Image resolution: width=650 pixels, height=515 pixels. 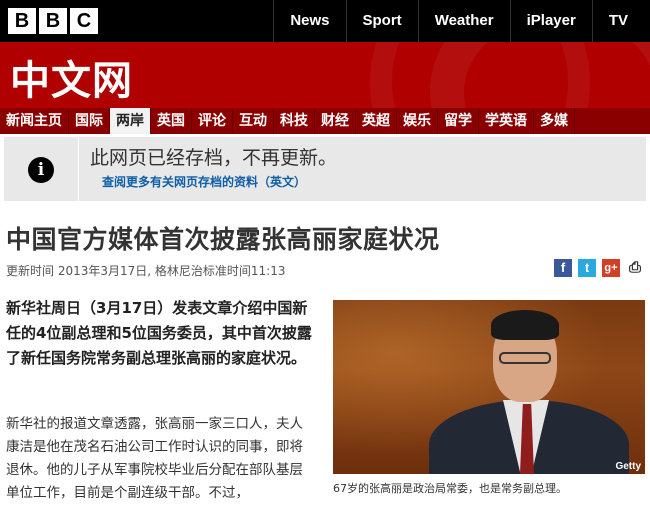 What do you see at coordinates (554, 121) in the screenshot?
I see `section-tab-multimedia: 多媒` at bounding box center [554, 121].